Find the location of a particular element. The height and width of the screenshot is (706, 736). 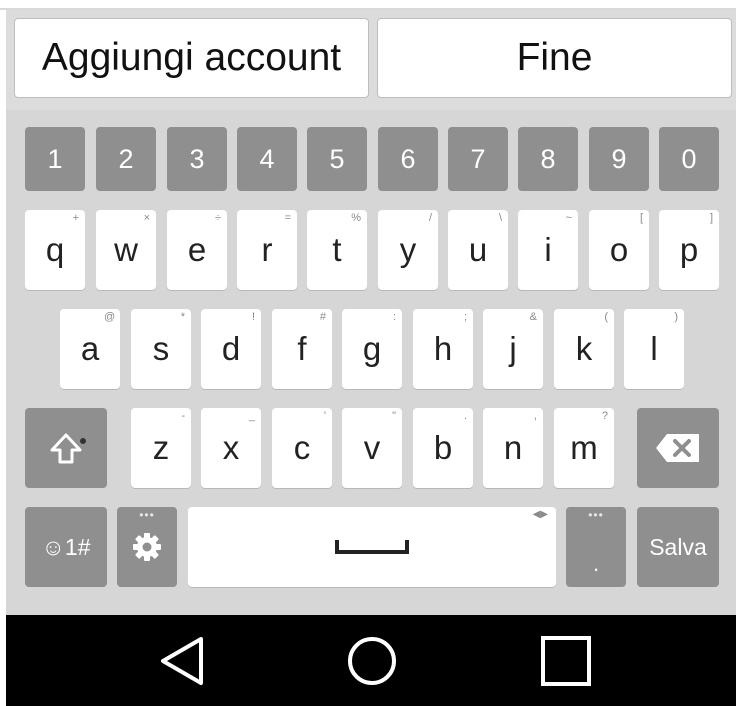

key-g: g: is located at coordinates (372, 349).